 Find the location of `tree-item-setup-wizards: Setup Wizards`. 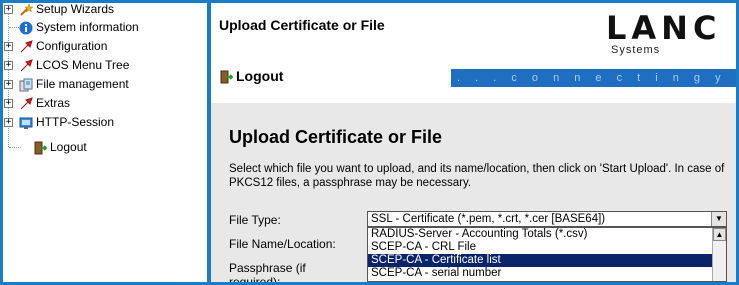

tree-item-setup-wizards: Setup Wizards is located at coordinates (66, 10).